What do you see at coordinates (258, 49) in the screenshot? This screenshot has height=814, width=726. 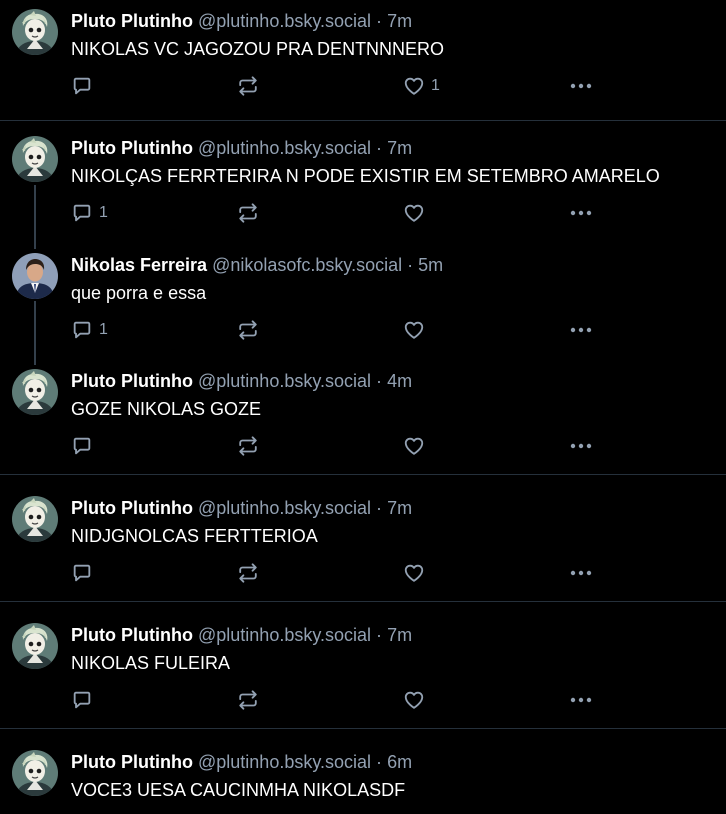 I see `post-text: NIKOLAS VC JAGOZOU PRA DENTNNNERO` at bounding box center [258, 49].